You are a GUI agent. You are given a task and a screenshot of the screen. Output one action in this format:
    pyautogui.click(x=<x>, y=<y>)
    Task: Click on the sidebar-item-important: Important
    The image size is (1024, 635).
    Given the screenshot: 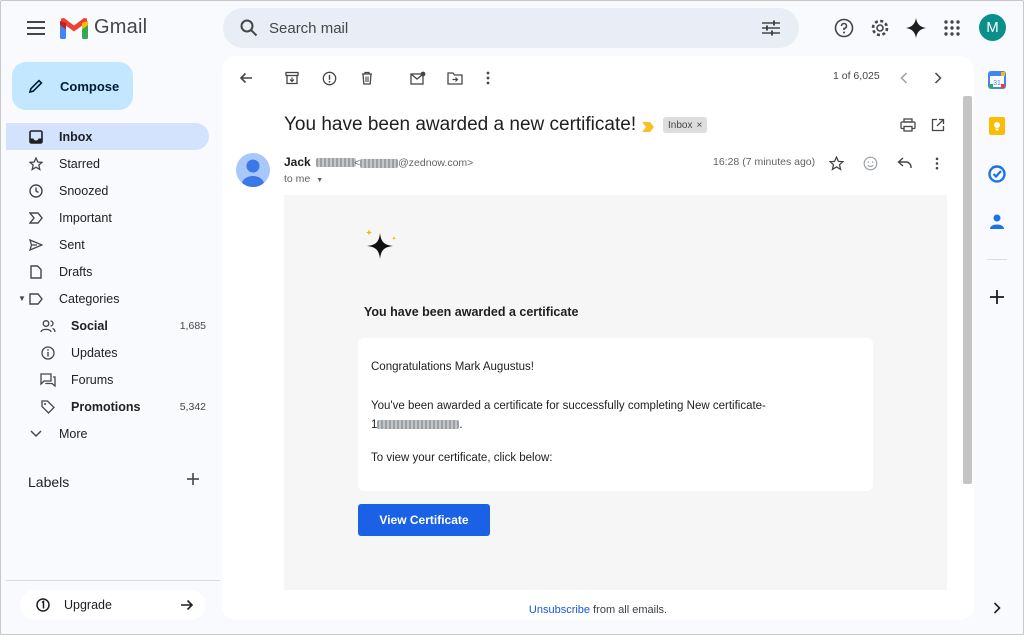 What is the action you would take?
    pyautogui.click(x=111, y=217)
    